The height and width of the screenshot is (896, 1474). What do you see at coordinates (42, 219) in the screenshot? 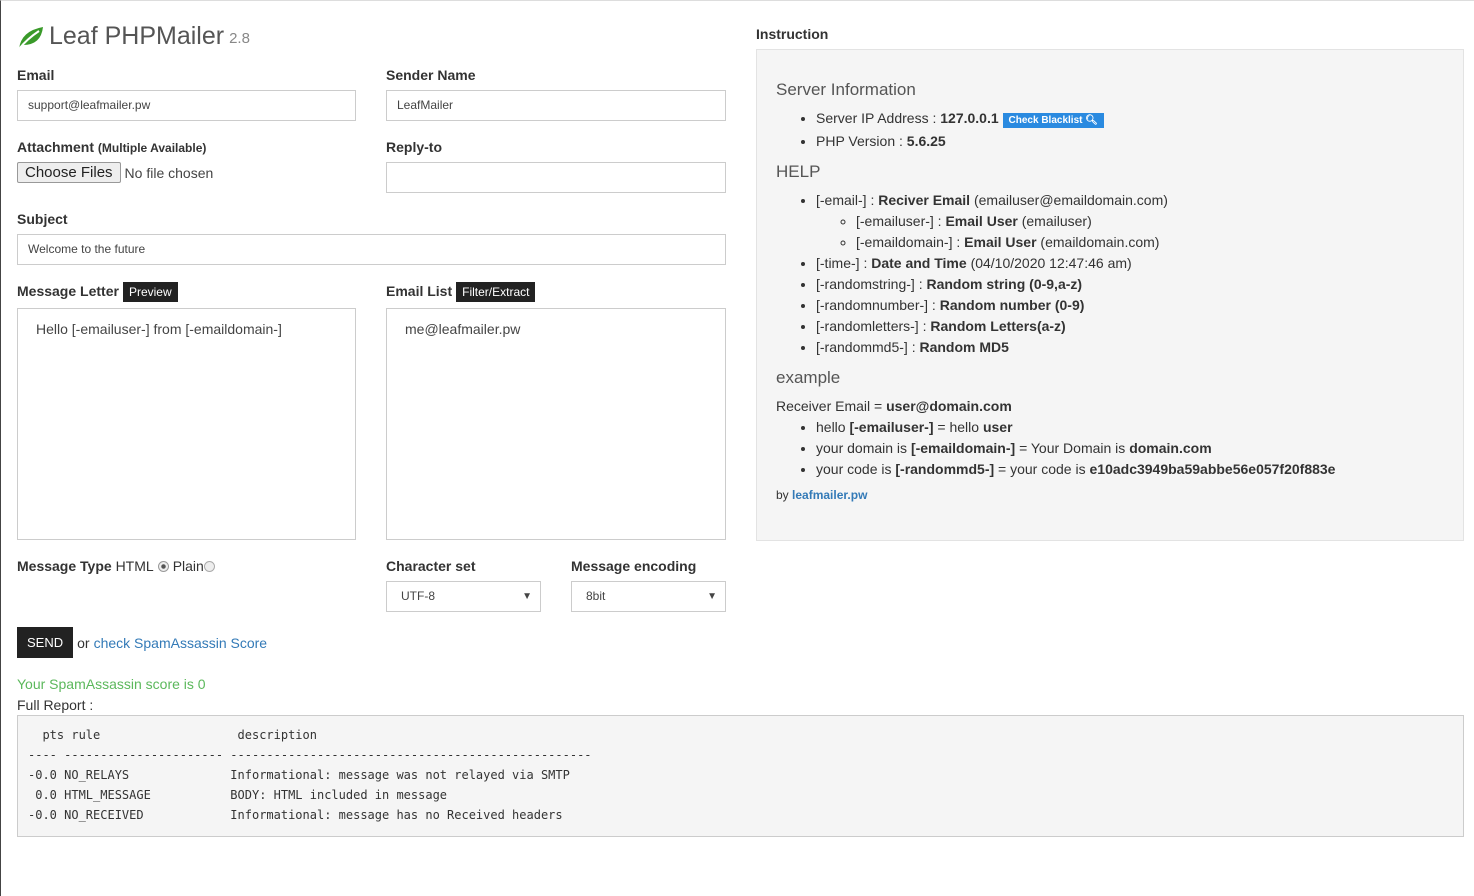
I see `subject-label: Subject` at bounding box center [42, 219].